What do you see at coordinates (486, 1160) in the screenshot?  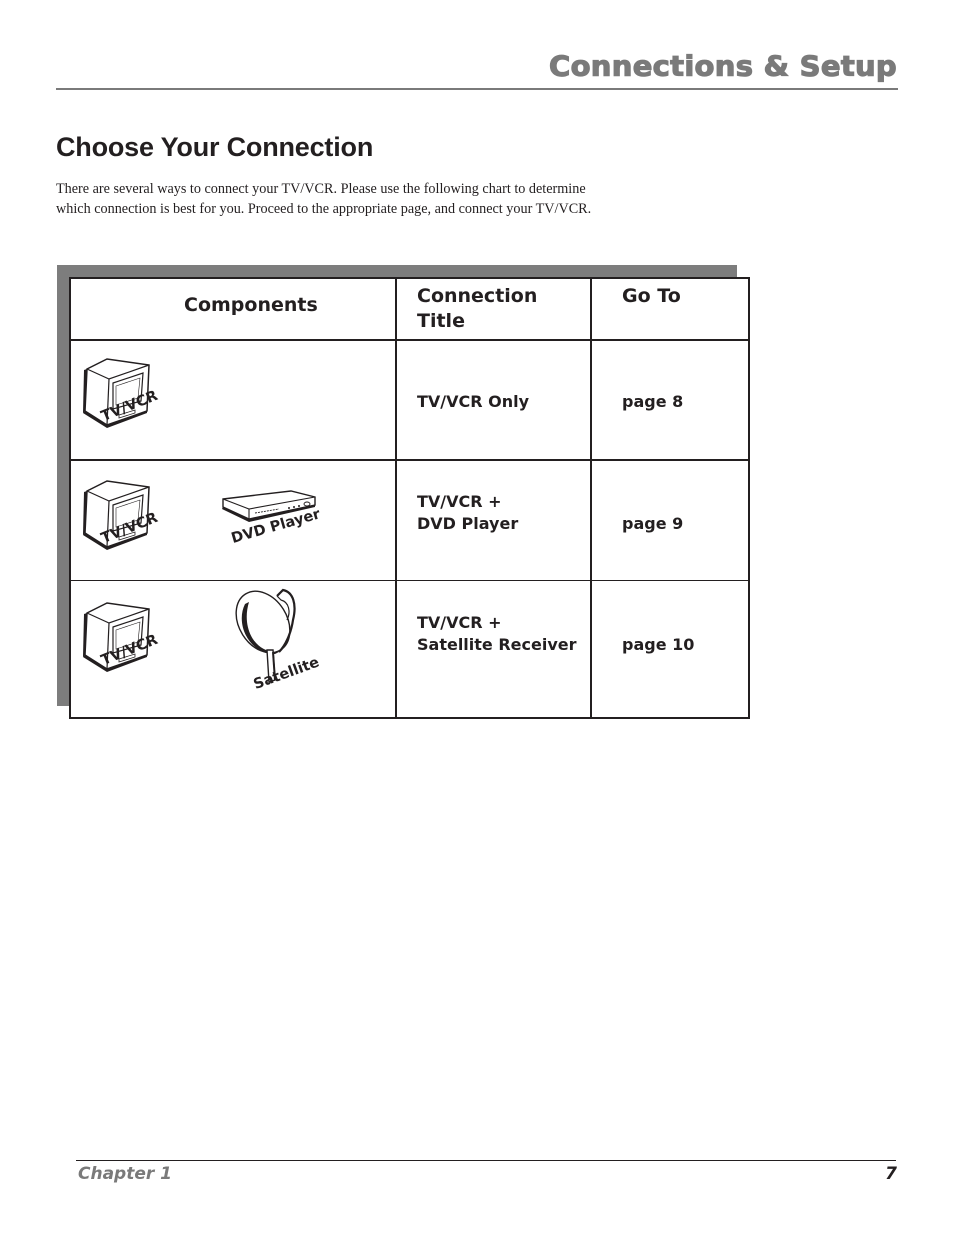 I see `footer-divider` at bounding box center [486, 1160].